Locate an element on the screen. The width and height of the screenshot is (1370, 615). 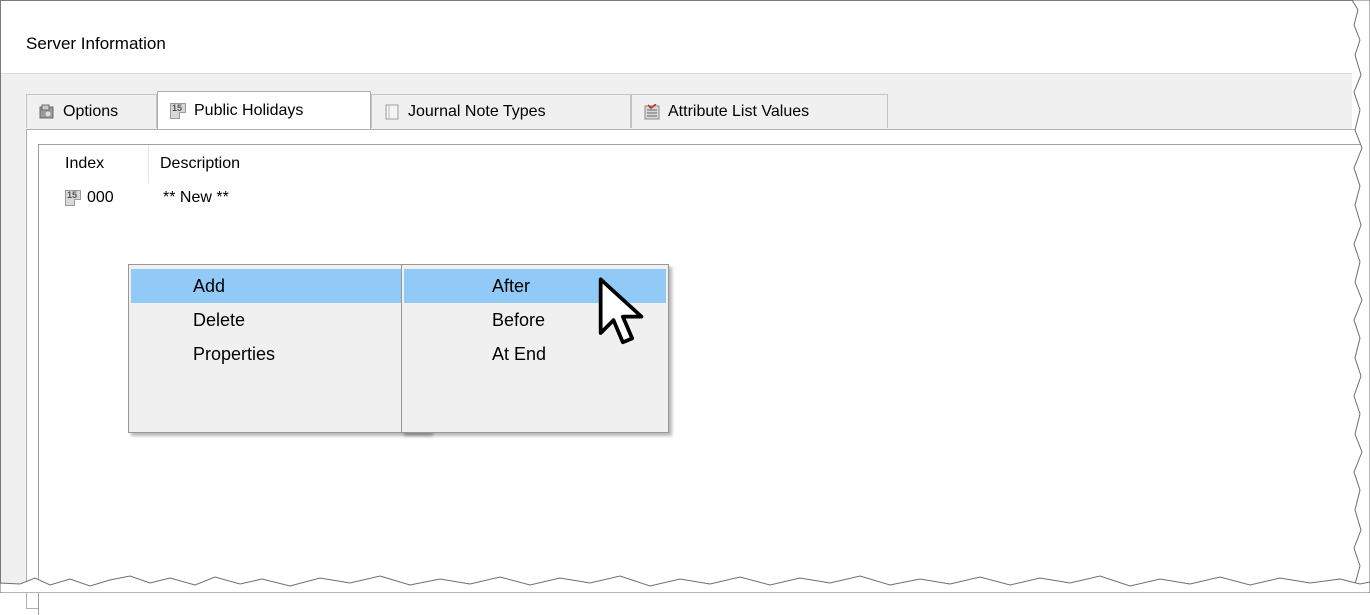
row-index: 000 is located at coordinates (100, 197).